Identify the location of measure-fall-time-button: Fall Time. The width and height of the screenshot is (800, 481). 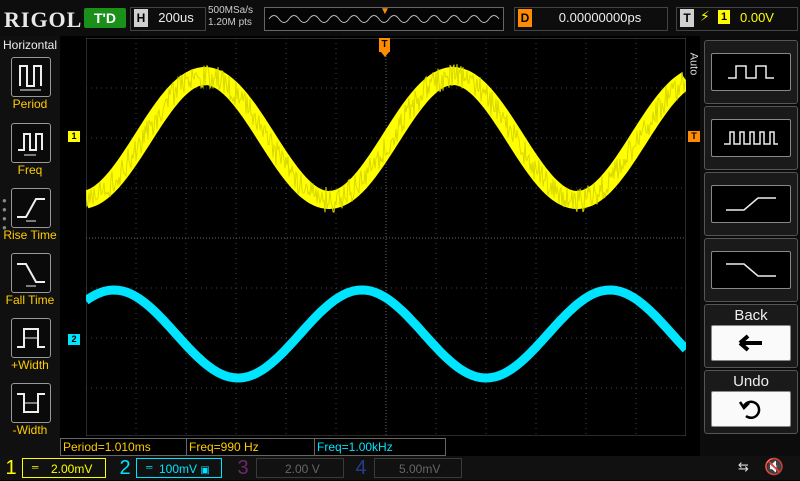
(30, 285).